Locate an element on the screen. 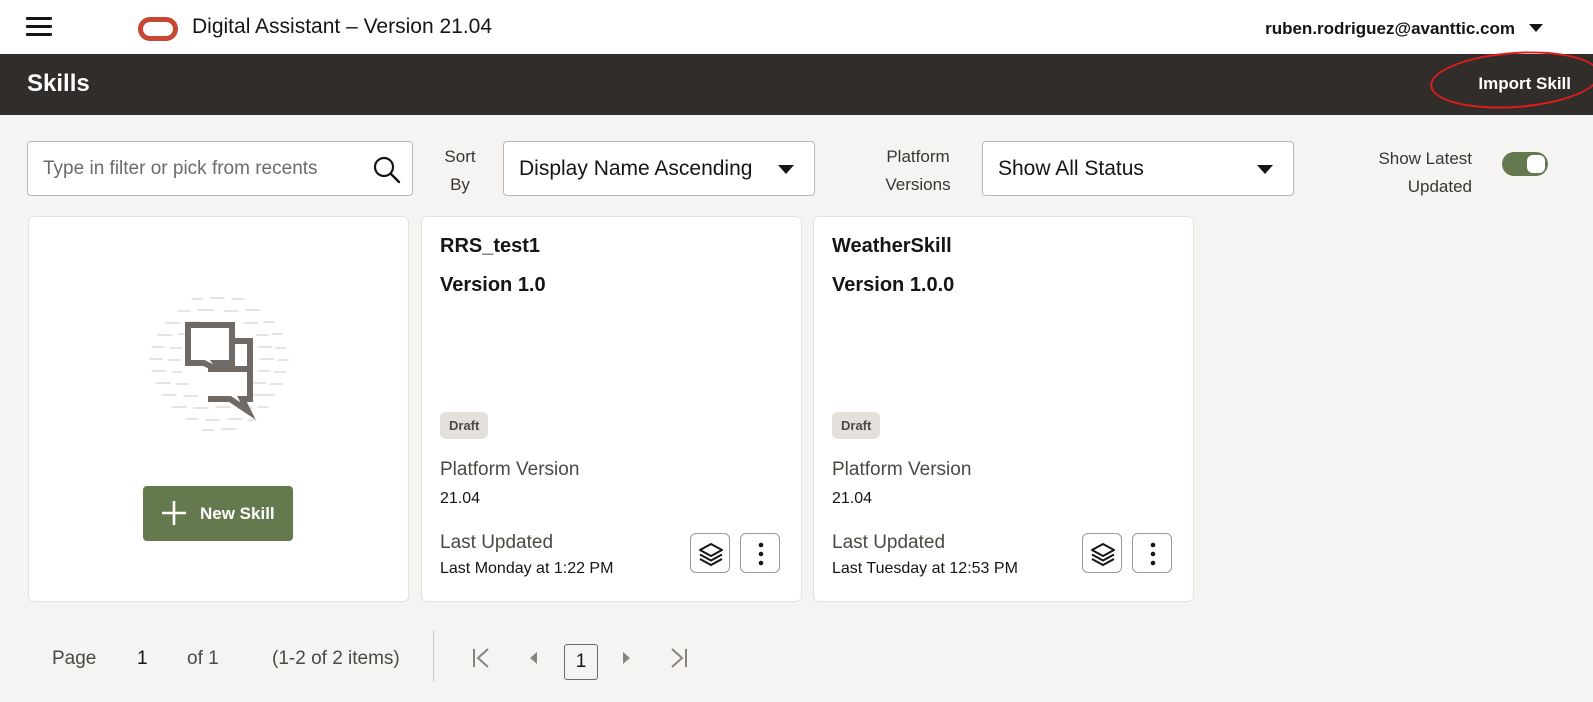  hamburger-menu-icon is located at coordinates (39, 27).